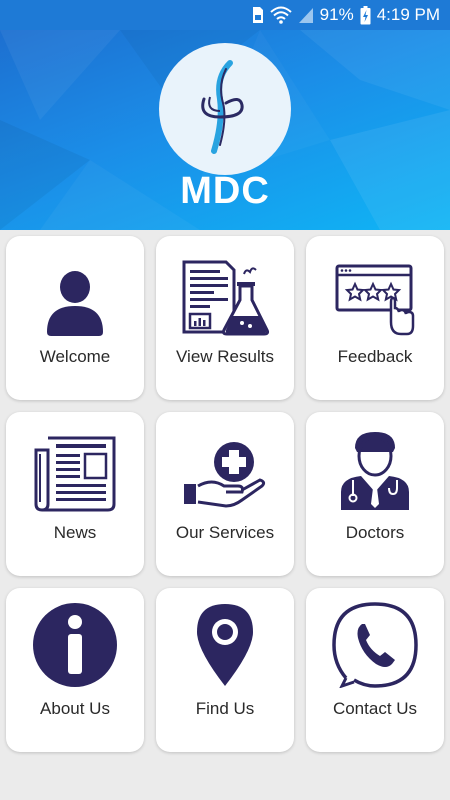 This screenshot has height=800, width=450. I want to click on menu-tile-news: News, so click(75, 494).